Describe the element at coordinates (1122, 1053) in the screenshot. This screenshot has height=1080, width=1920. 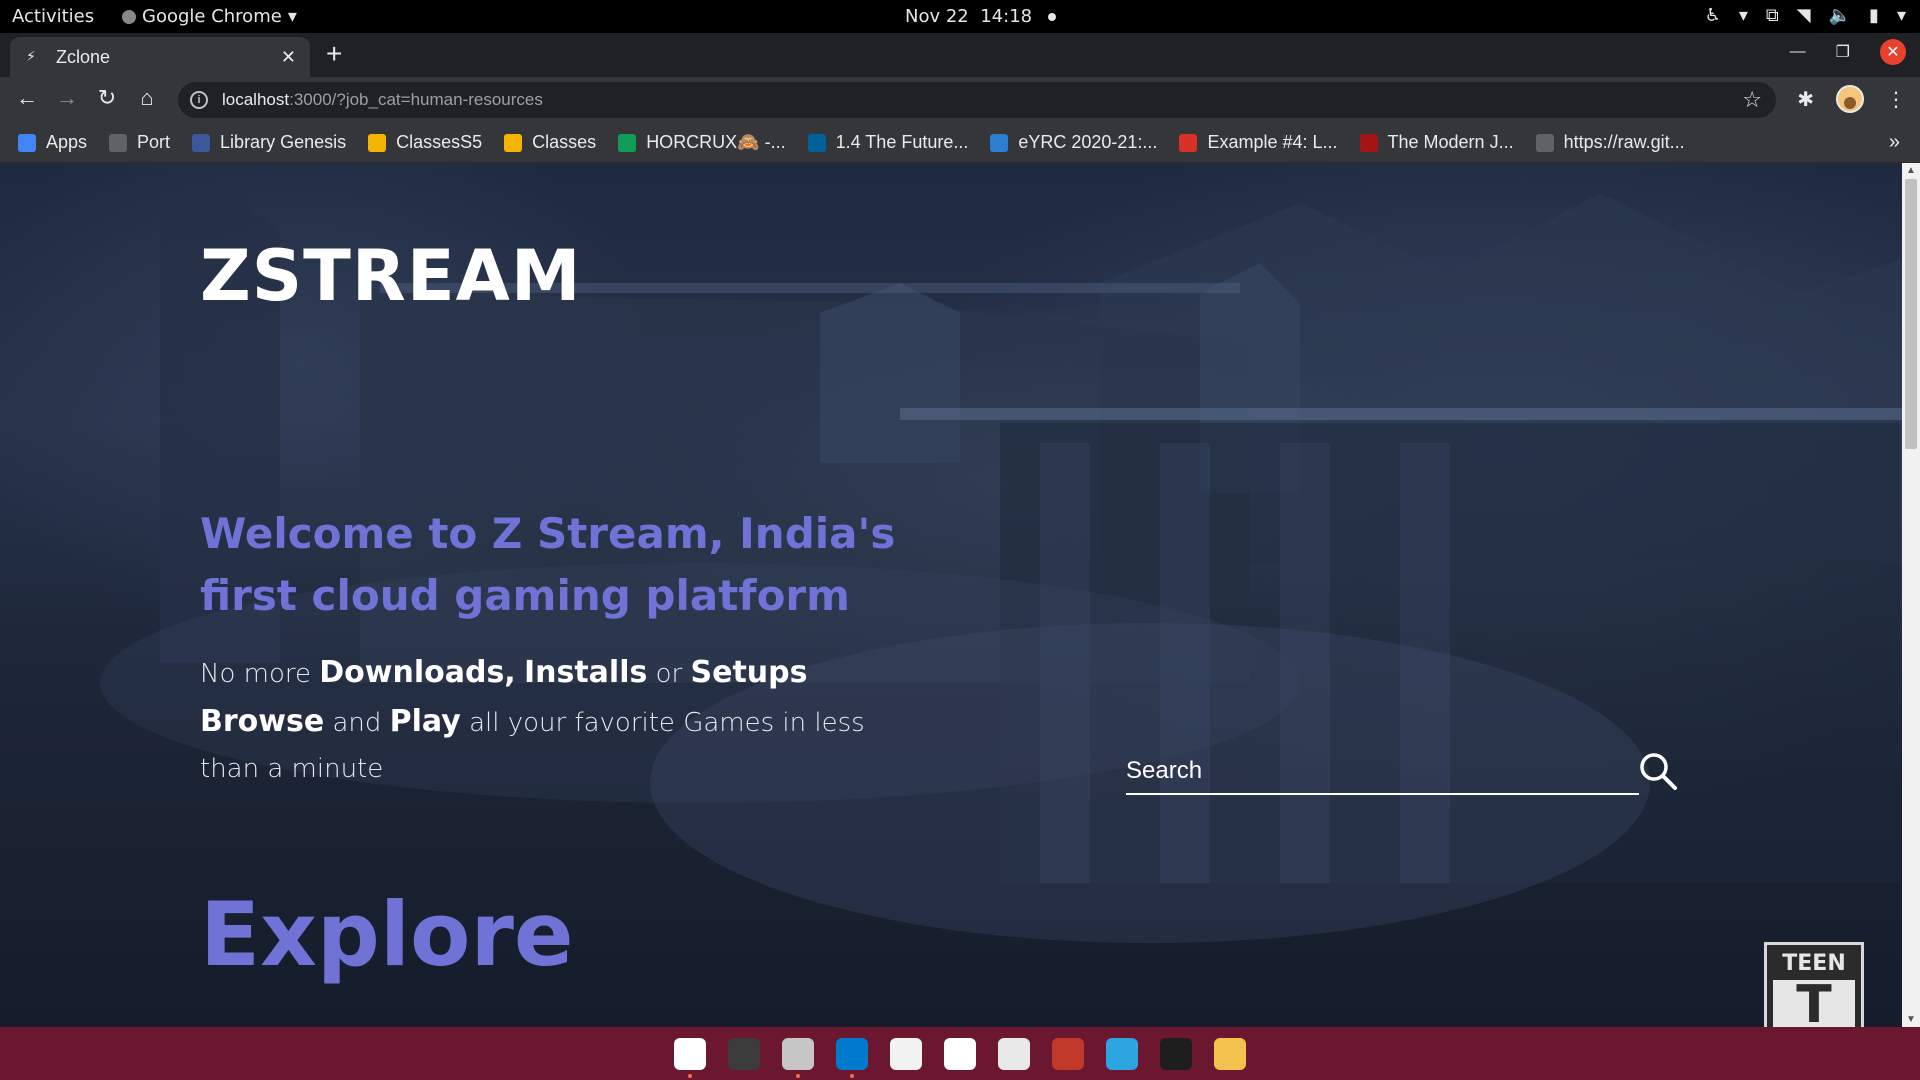
I see `telegram-icon` at that location.